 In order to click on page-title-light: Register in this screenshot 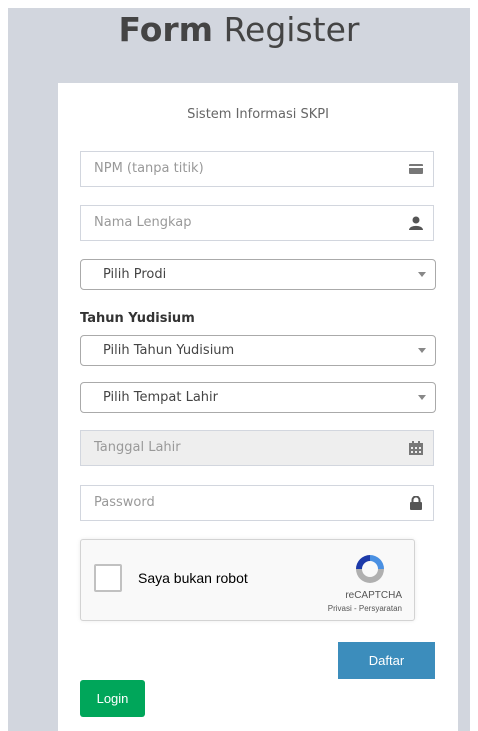, I will do `click(291, 29)`.